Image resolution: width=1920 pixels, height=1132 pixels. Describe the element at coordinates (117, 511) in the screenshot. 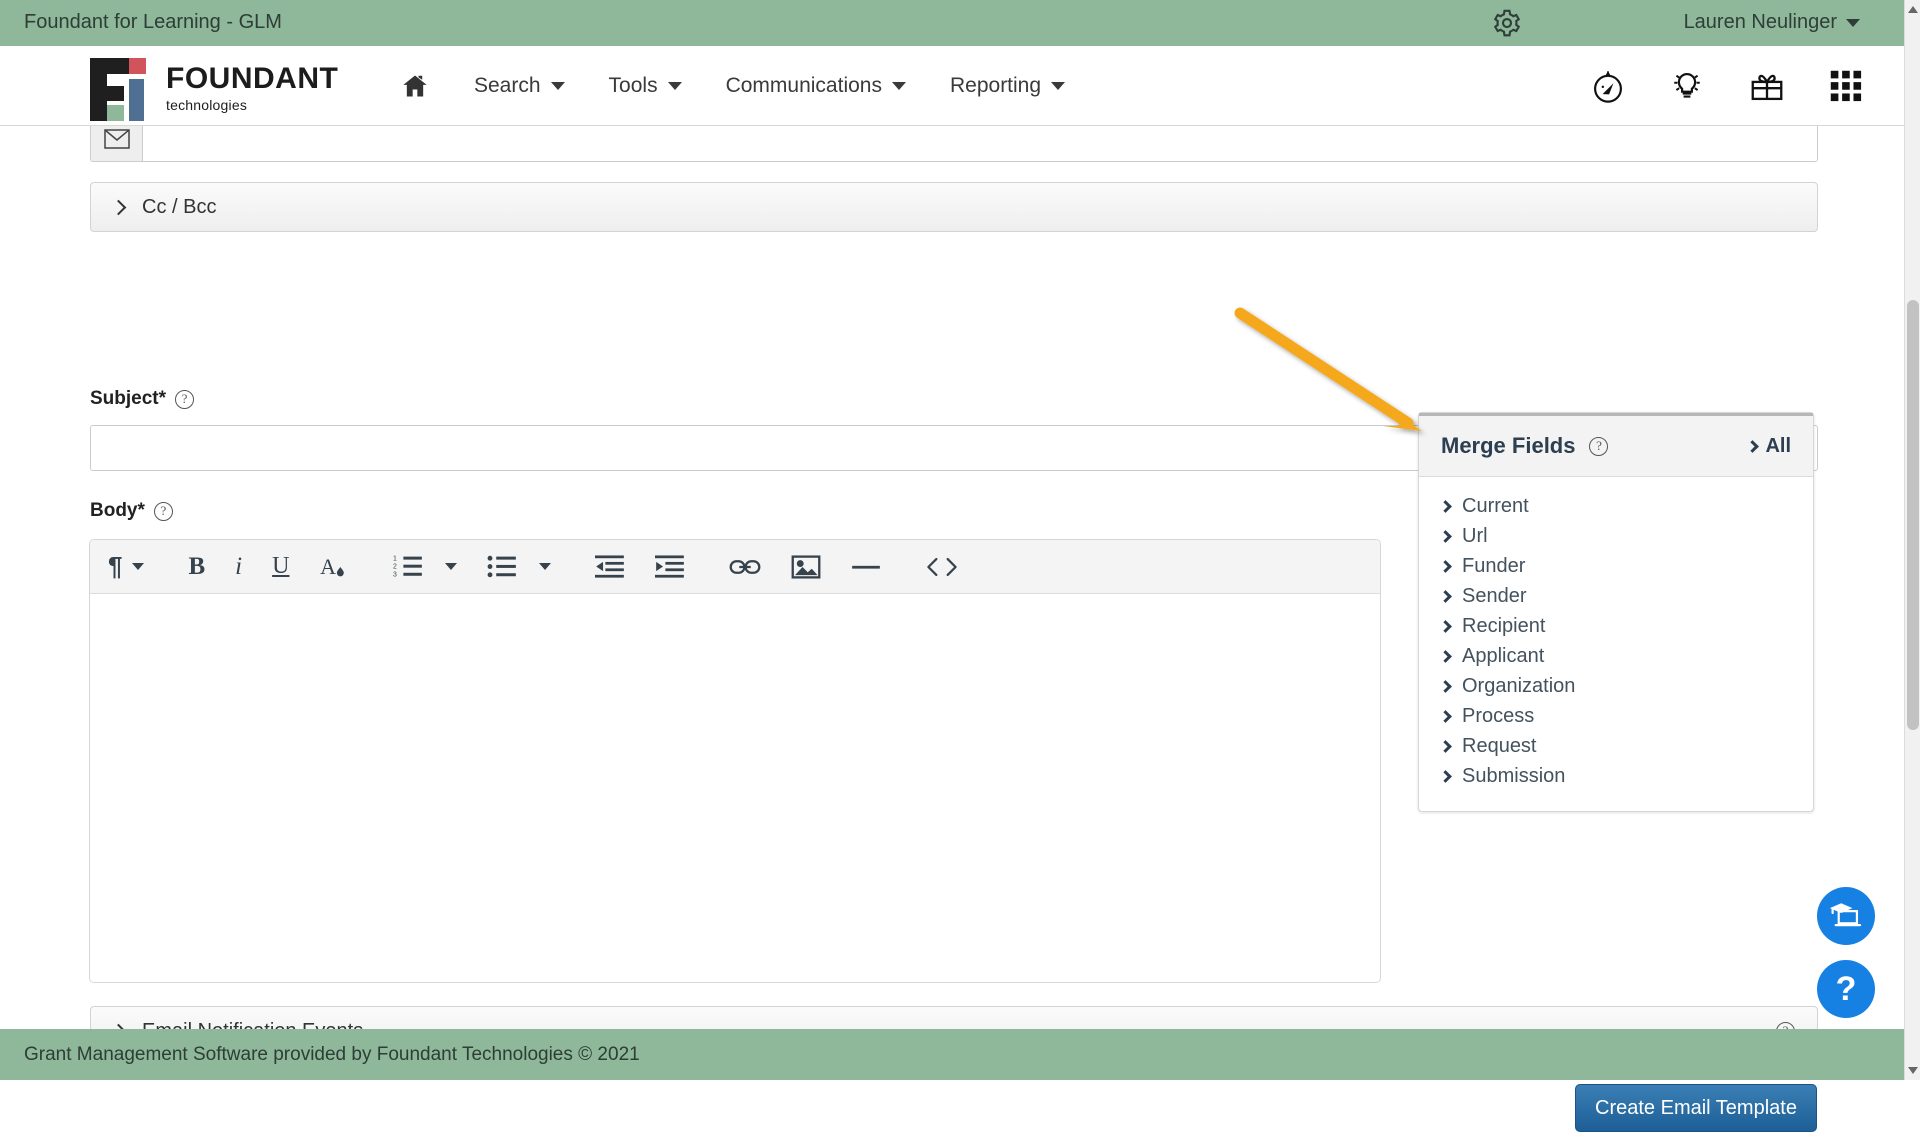

I see `body-label: Body*` at that location.